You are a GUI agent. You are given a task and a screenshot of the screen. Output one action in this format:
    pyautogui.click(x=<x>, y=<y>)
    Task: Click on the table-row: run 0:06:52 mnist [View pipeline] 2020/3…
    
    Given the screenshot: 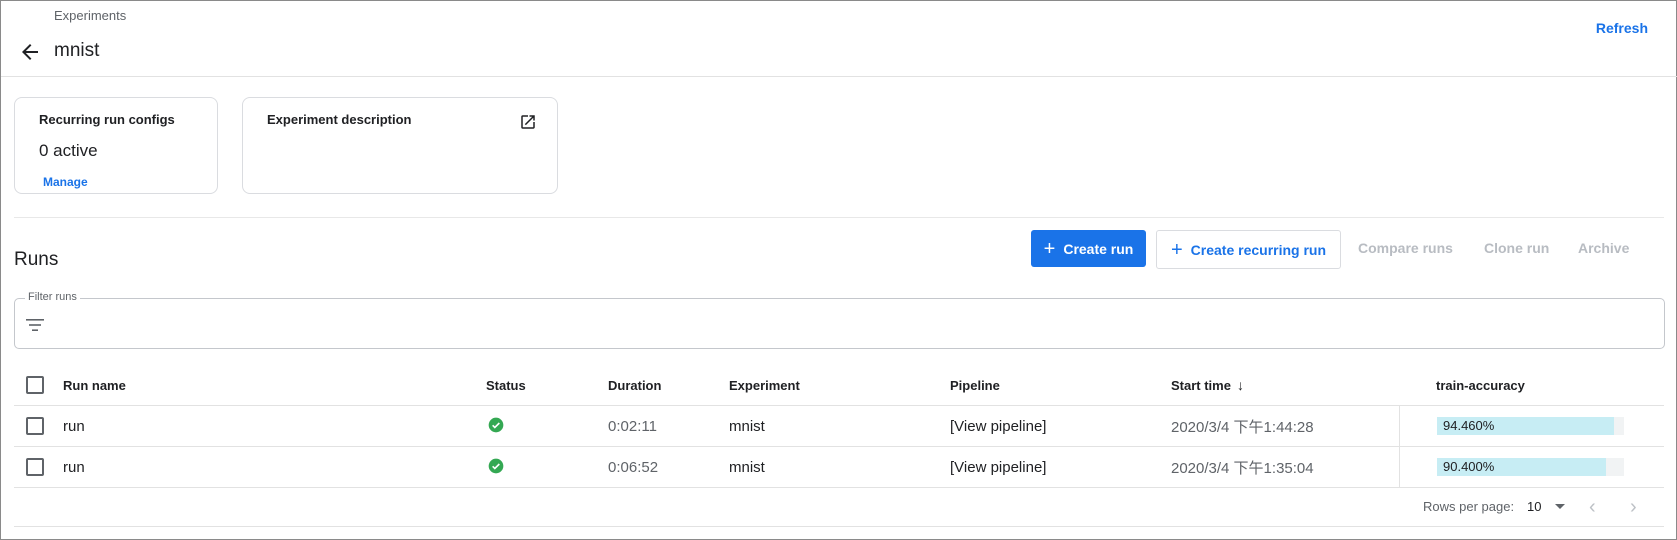 What is the action you would take?
    pyautogui.click(x=839, y=467)
    